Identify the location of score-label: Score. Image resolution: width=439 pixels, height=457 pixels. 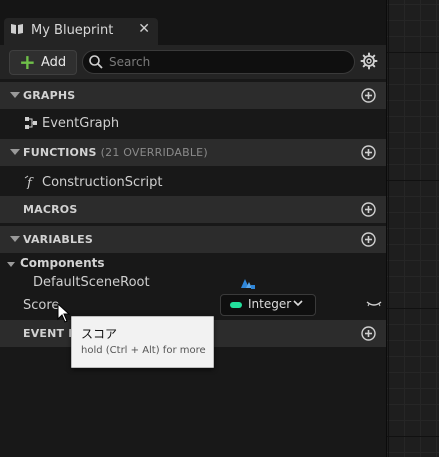
(41, 305).